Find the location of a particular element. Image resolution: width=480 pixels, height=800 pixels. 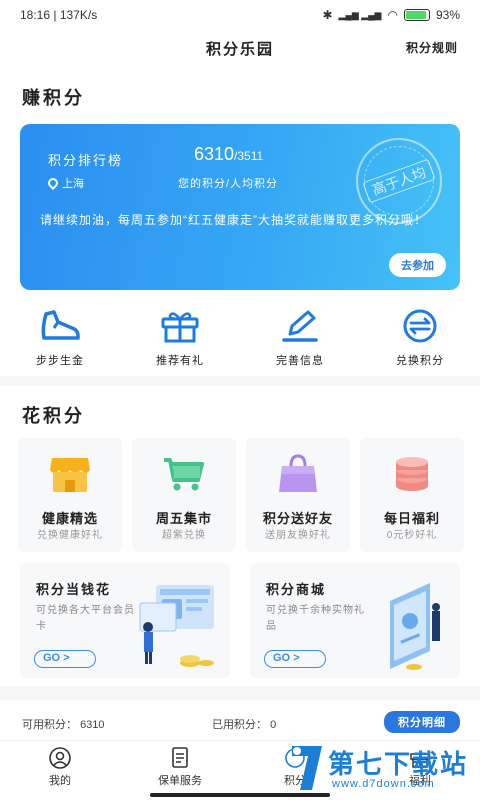

earn-section-title: 赚积分 is located at coordinates (53, 98).